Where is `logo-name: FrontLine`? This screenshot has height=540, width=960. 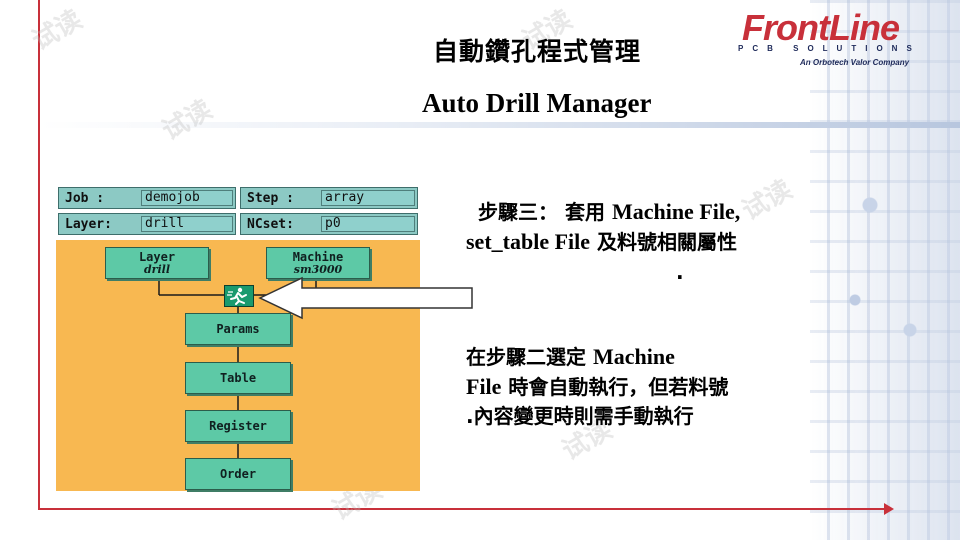 logo-name: FrontLine is located at coordinates (821, 27).